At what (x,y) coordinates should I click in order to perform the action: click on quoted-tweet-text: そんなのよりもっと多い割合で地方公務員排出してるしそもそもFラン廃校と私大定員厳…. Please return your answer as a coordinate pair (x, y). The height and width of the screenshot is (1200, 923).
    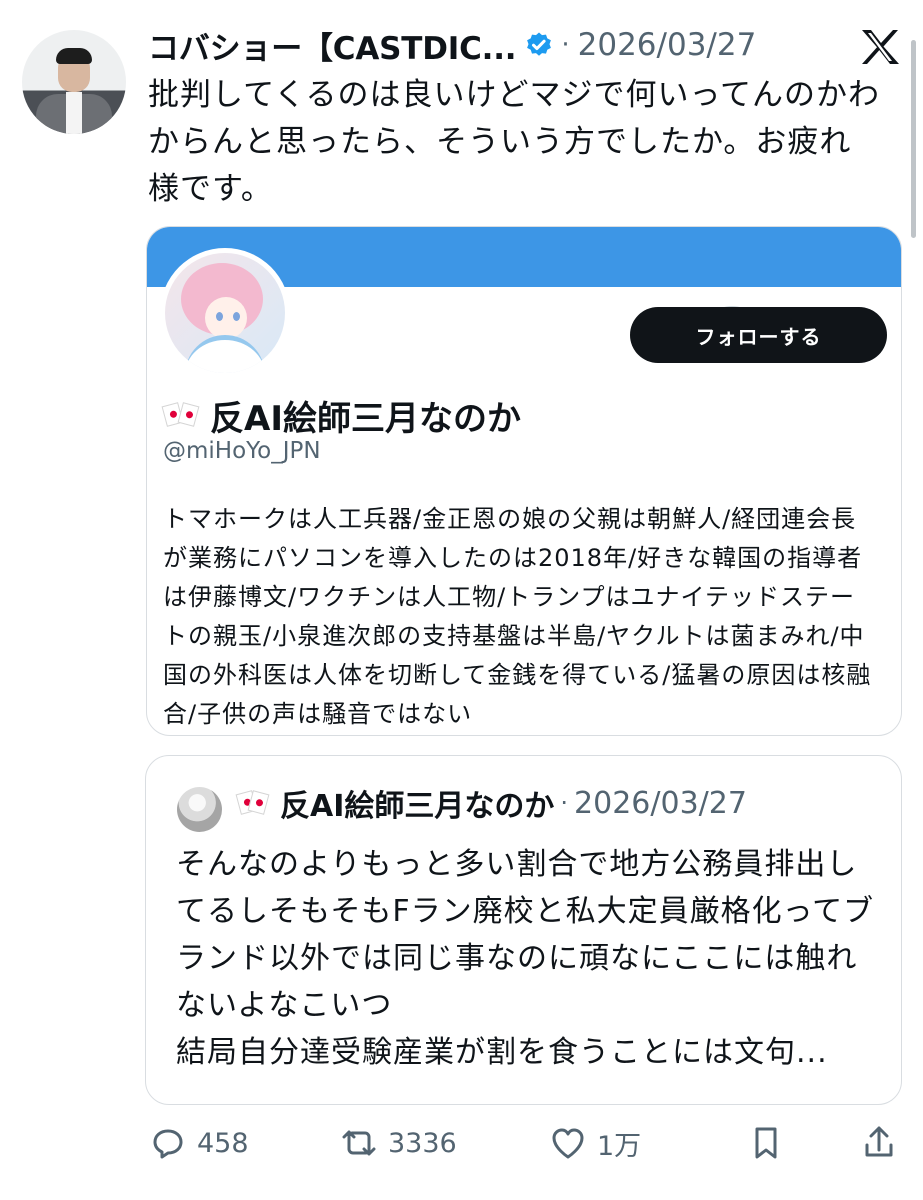
    Looking at the image, I should click on (525, 958).